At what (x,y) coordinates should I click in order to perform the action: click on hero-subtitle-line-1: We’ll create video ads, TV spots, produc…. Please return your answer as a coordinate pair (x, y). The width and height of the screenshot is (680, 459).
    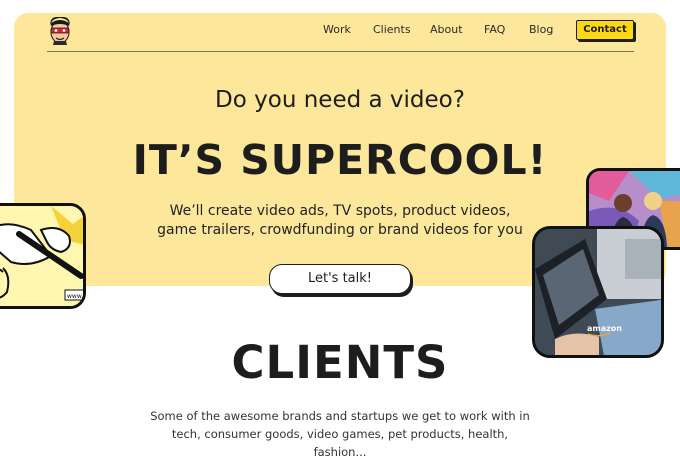
    Looking at the image, I should click on (340, 211).